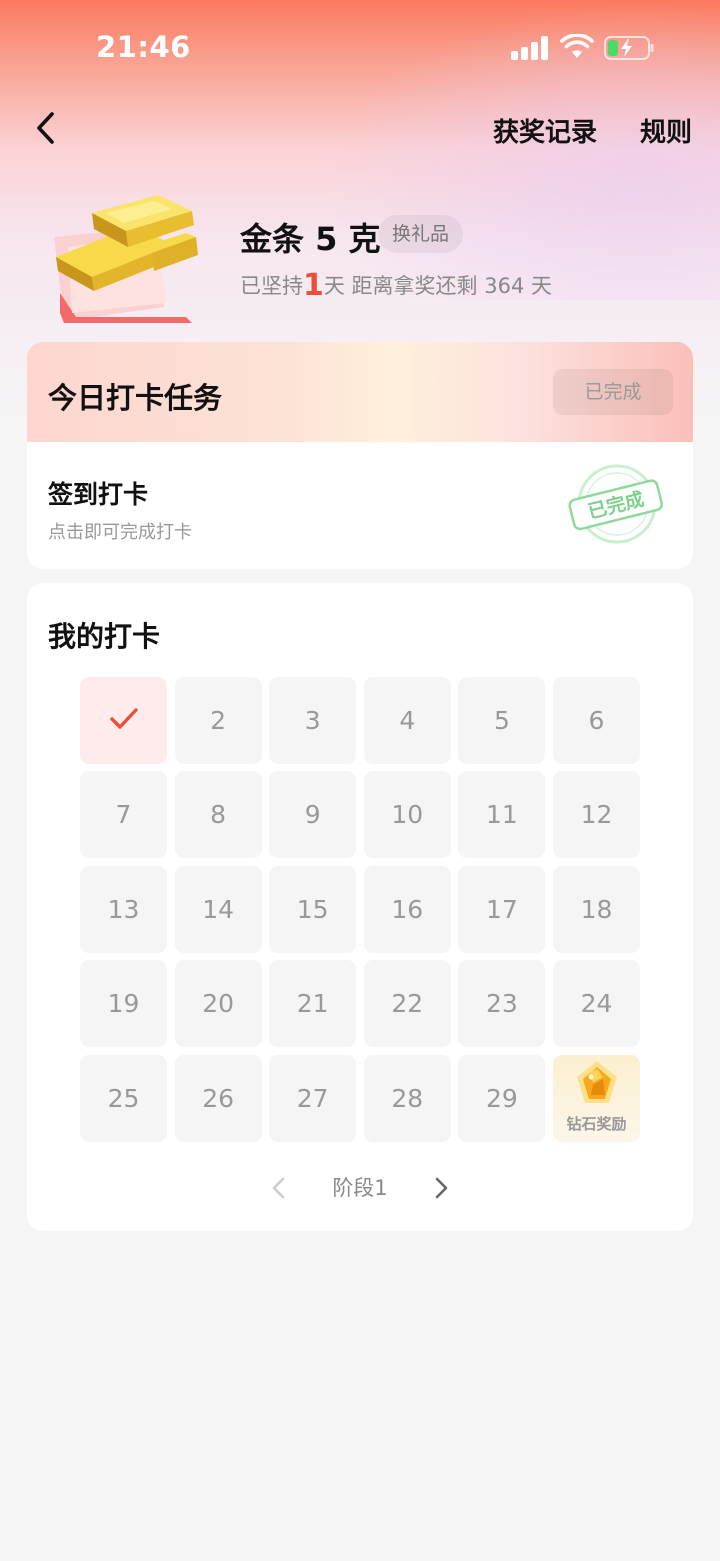 The height and width of the screenshot is (1561, 720). I want to click on checkin-day-cell: 7, so click(123, 815).